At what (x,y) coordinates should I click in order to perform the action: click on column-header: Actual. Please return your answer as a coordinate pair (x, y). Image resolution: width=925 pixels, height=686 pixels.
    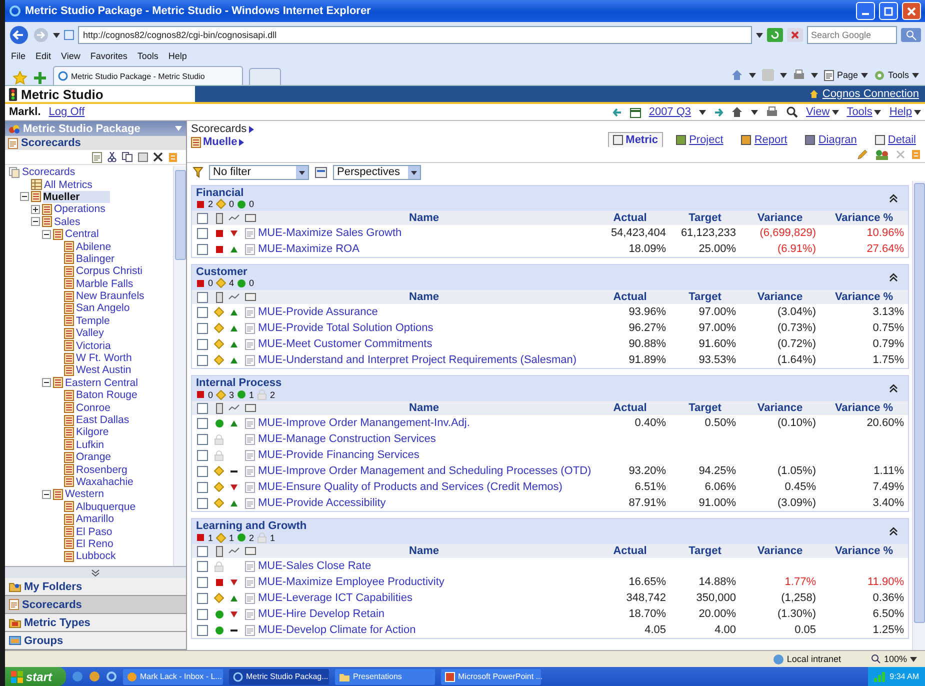
    Looking at the image, I should click on (630, 551).